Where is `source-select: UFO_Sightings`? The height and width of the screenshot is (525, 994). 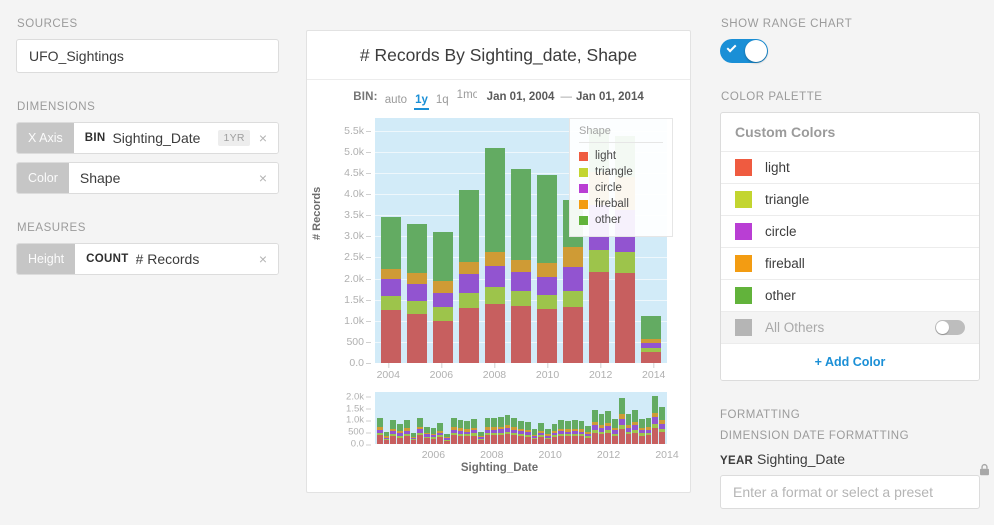
source-select: UFO_Sightings is located at coordinates (147, 56).